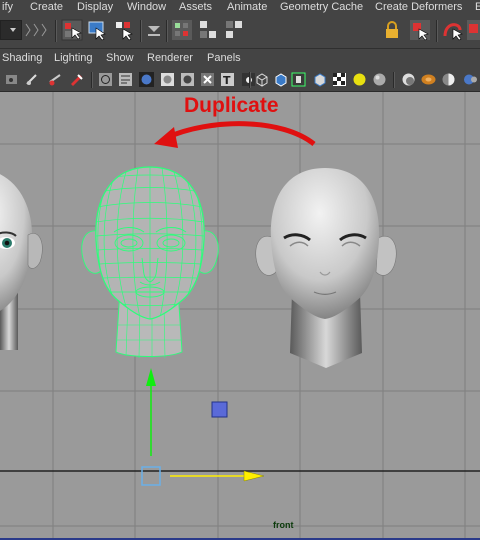 The height and width of the screenshot is (540, 480). I want to click on menu-display: Display, so click(95, 7).